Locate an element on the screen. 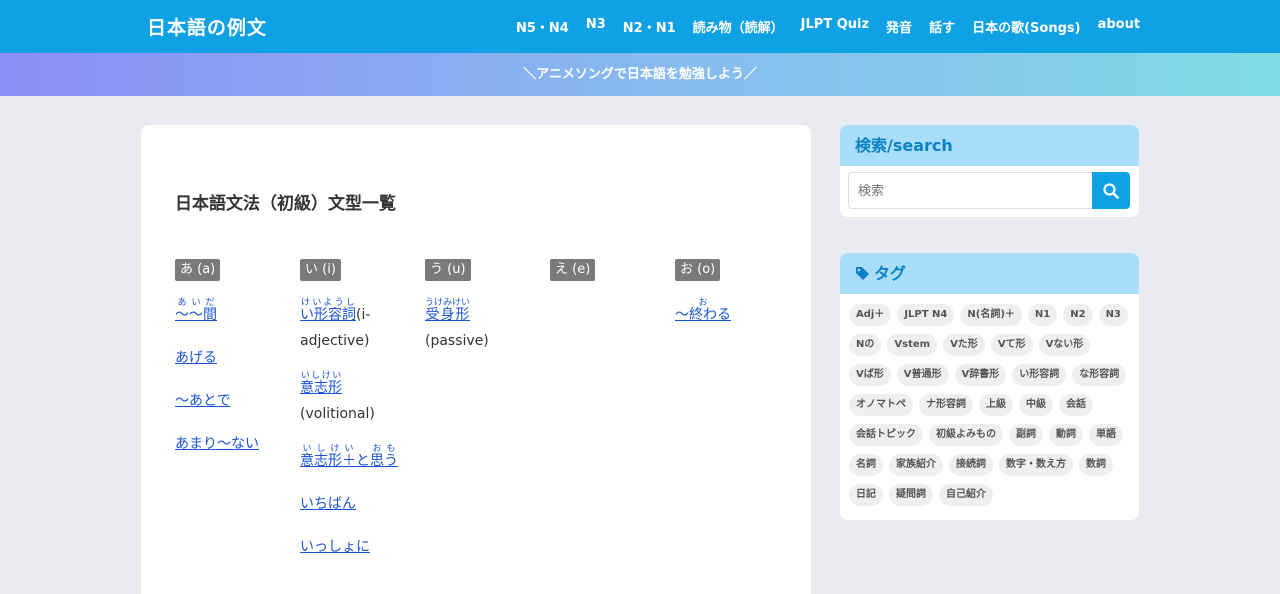  column-head-u: う (u) is located at coordinates (448, 270).